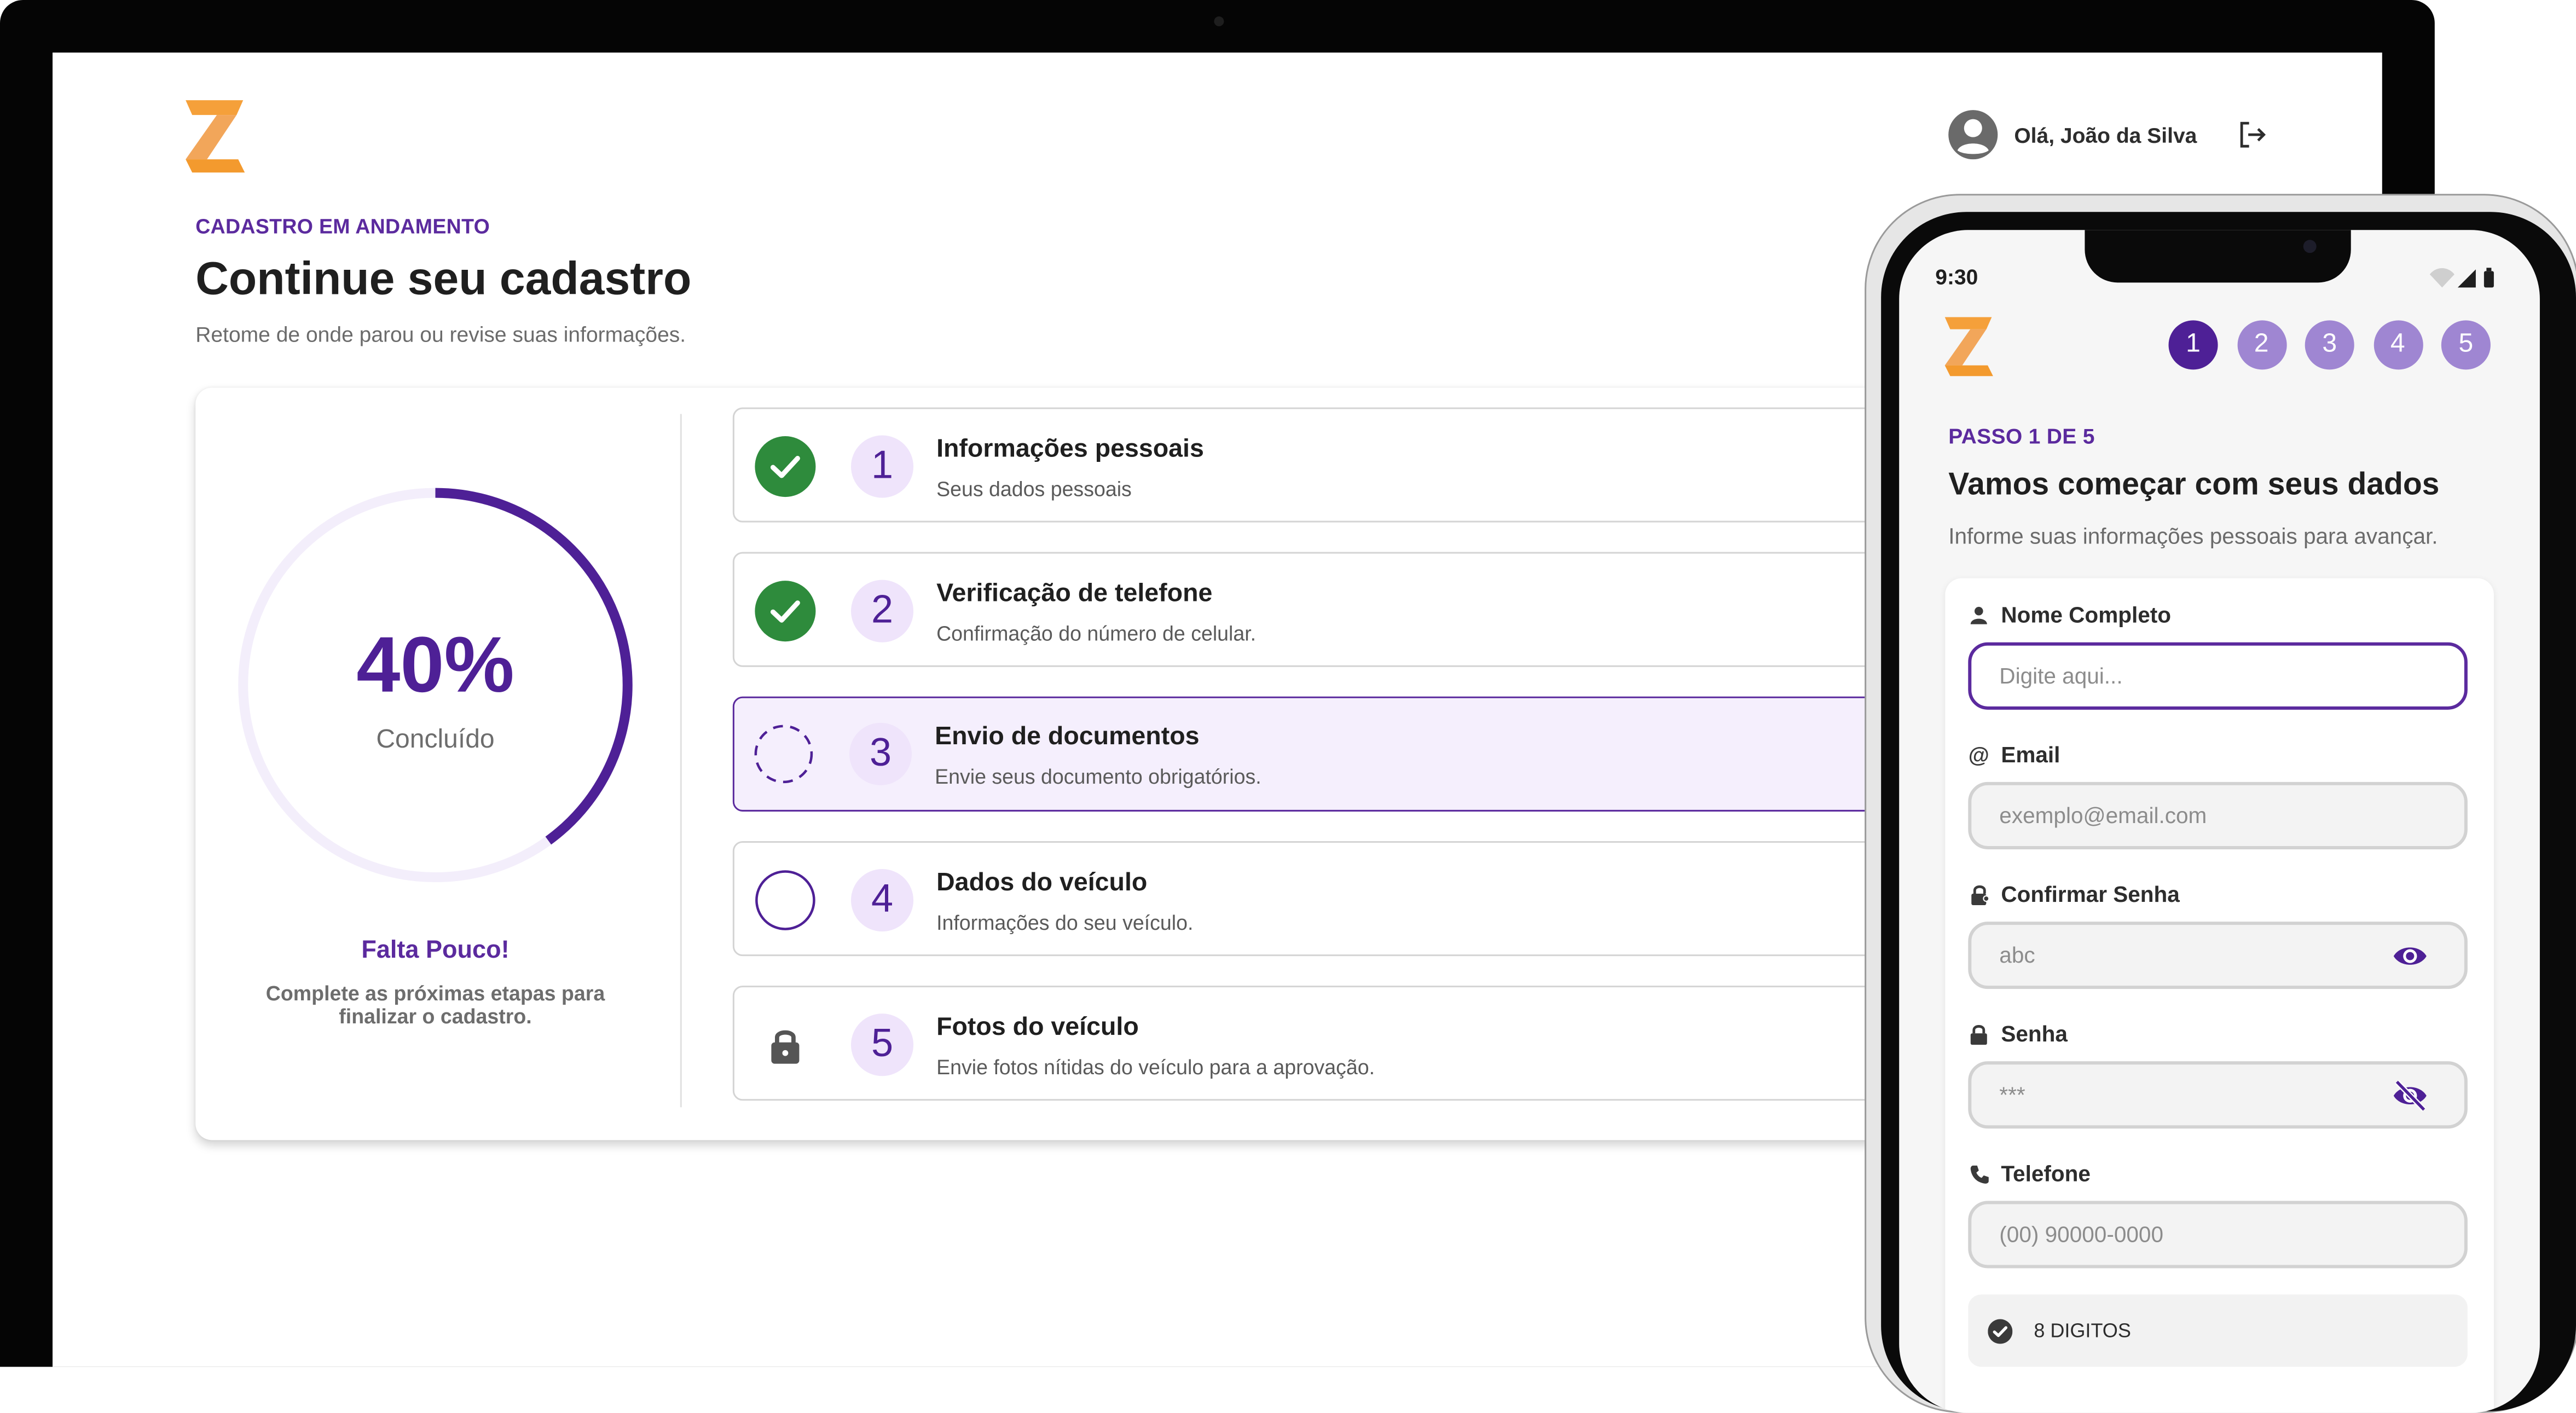 This screenshot has height=1413, width=2576. What do you see at coordinates (1034, 489) in the screenshot?
I see `step-description: Seus dados pessoais` at bounding box center [1034, 489].